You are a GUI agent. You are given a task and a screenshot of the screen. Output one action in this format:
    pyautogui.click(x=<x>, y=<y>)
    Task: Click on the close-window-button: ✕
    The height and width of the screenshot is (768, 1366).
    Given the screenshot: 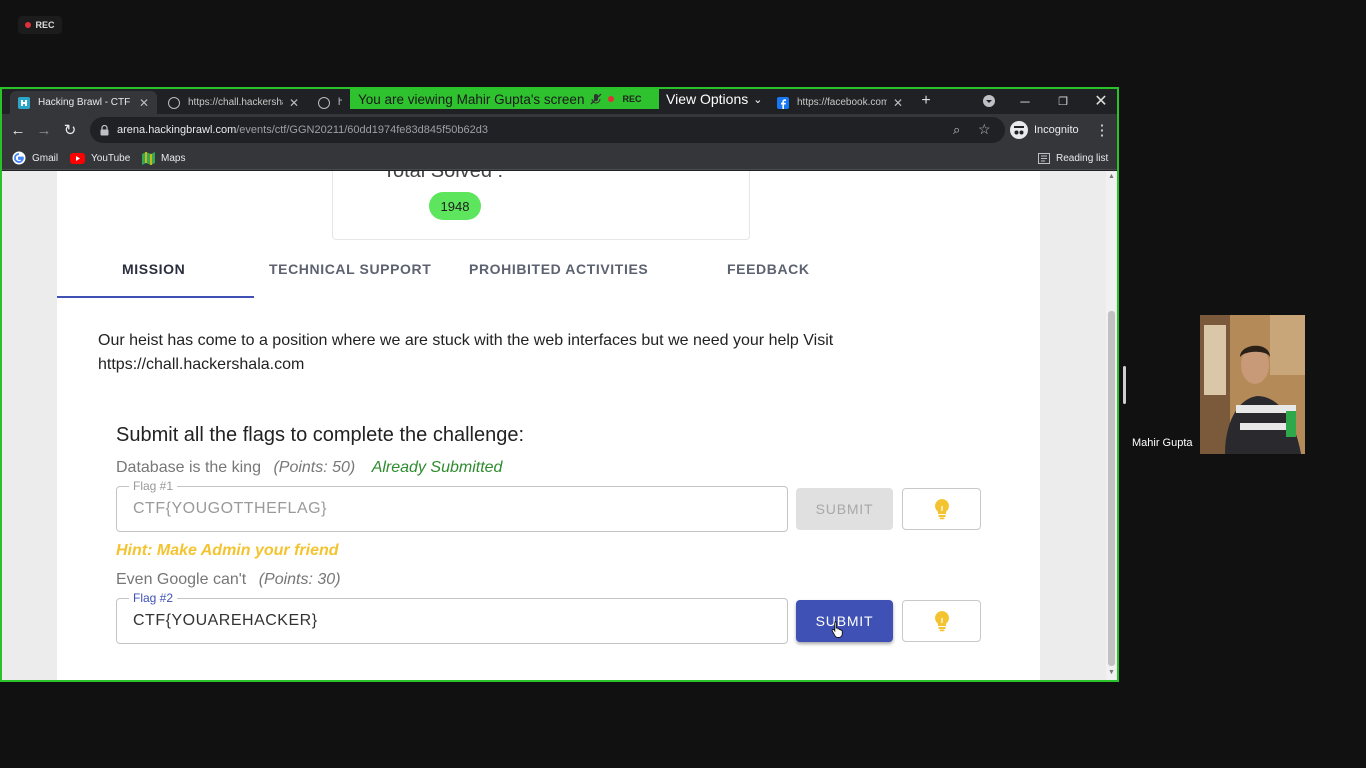 What is the action you would take?
    pyautogui.click(x=1101, y=101)
    